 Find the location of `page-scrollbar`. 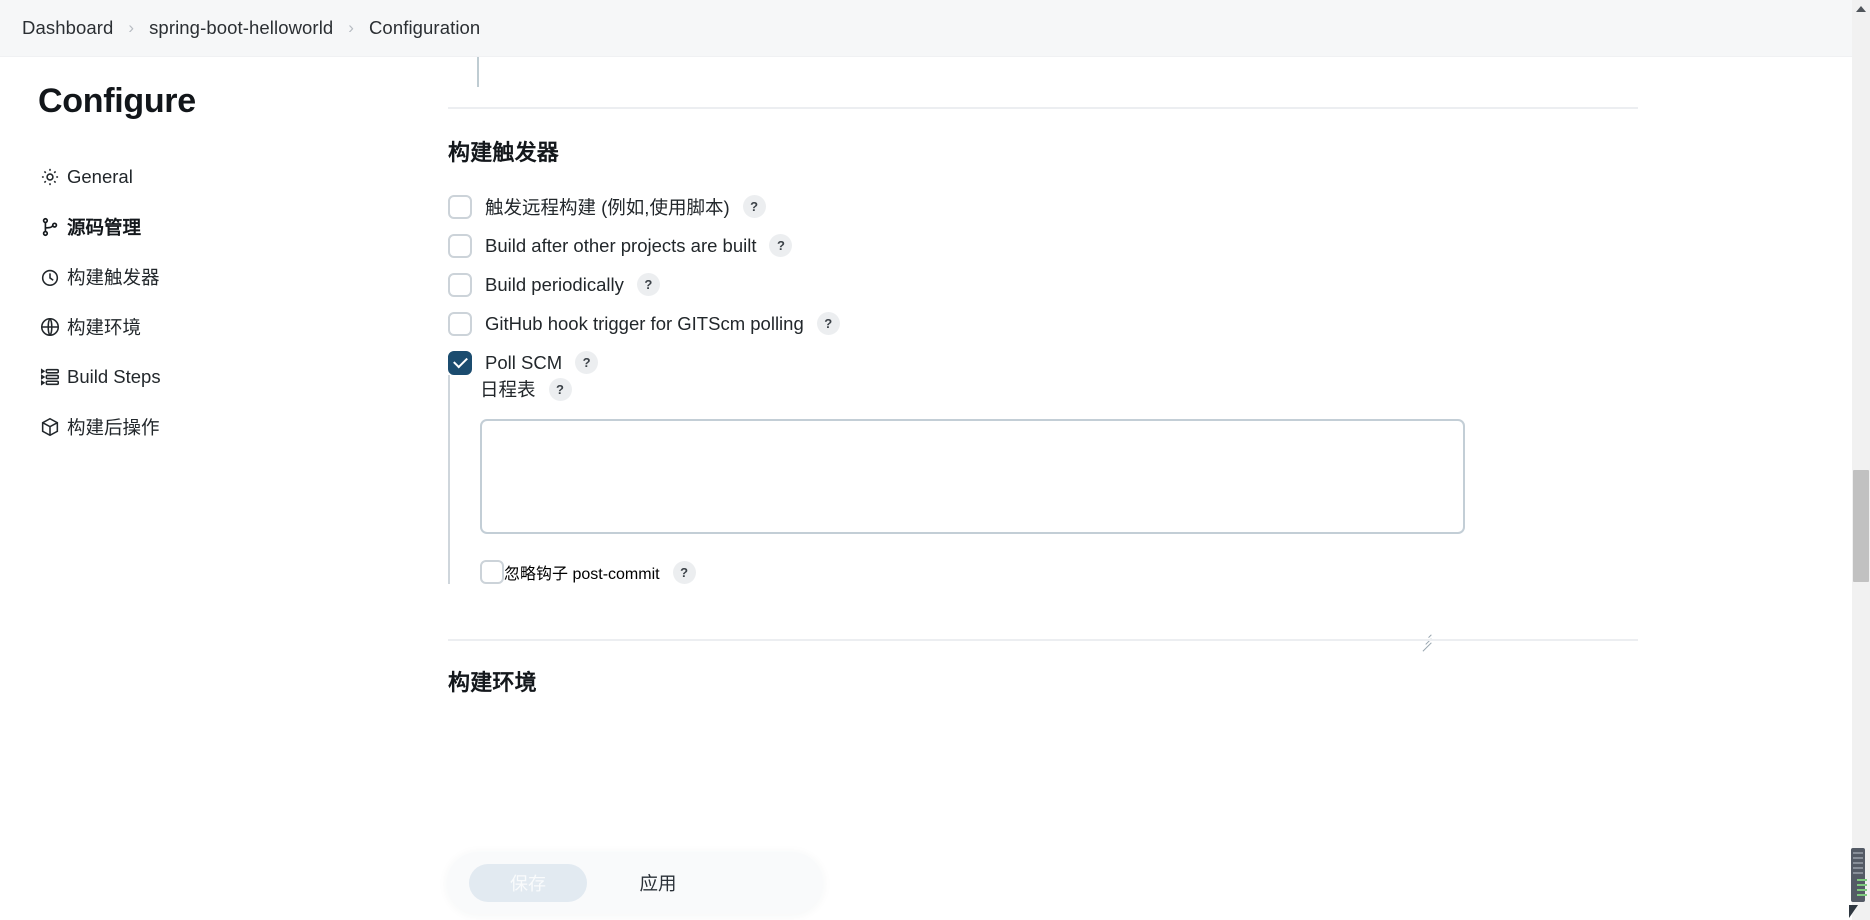

page-scrollbar is located at coordinates (1859, 460).